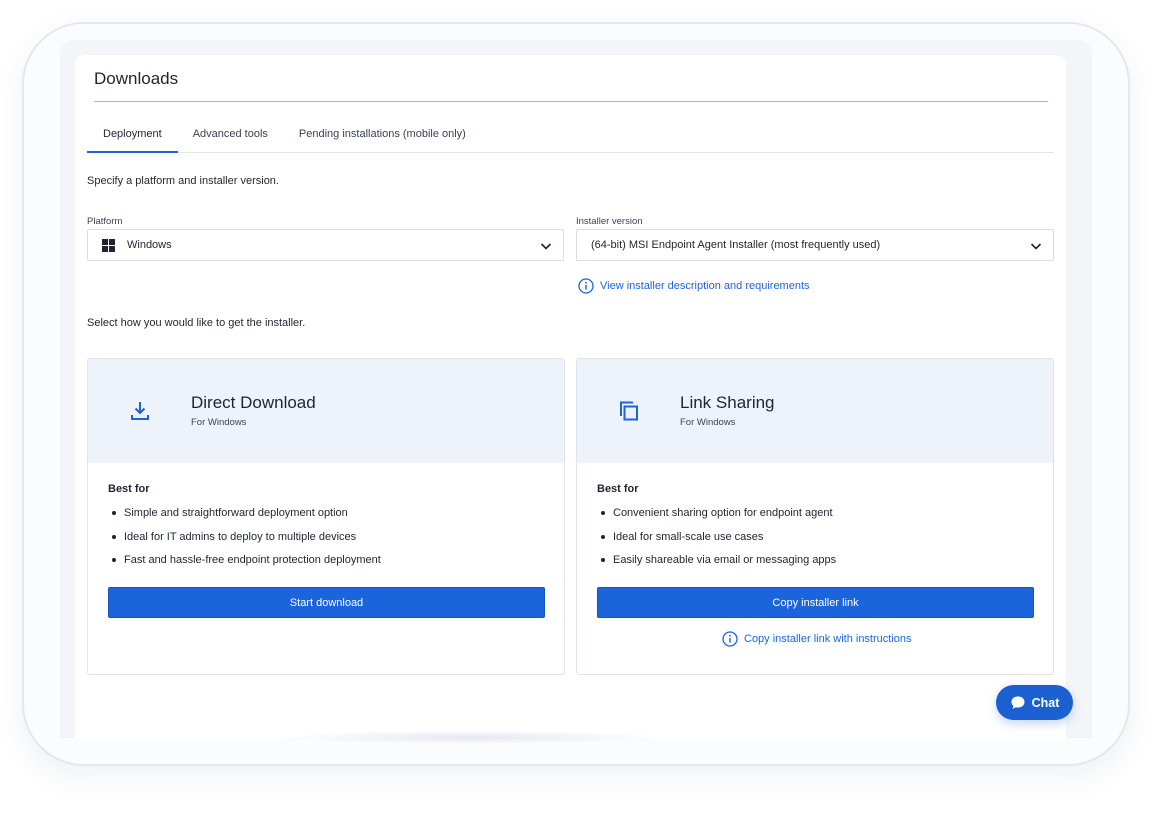 The image size is (1152, 819). What do you see at coordinates (132, 136) in the screenshot?
I see `tab-deployment: Deployment` at bounding box center [132, 136].